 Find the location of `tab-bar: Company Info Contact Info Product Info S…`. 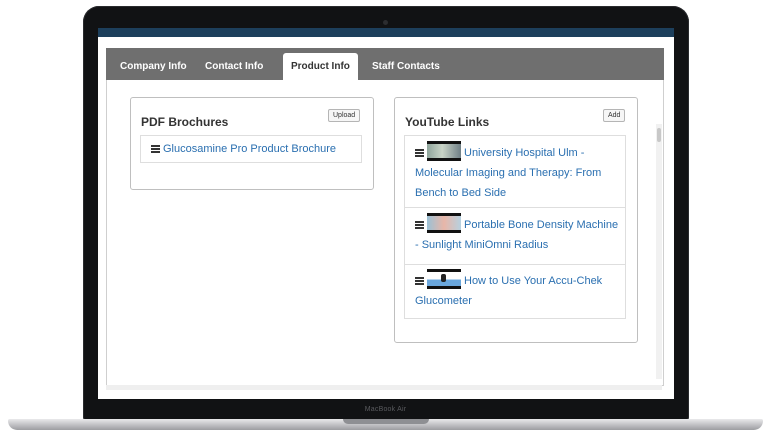

tab-bar: Company Info Contact Info Product Info S… is located at coordinates (385, 64).